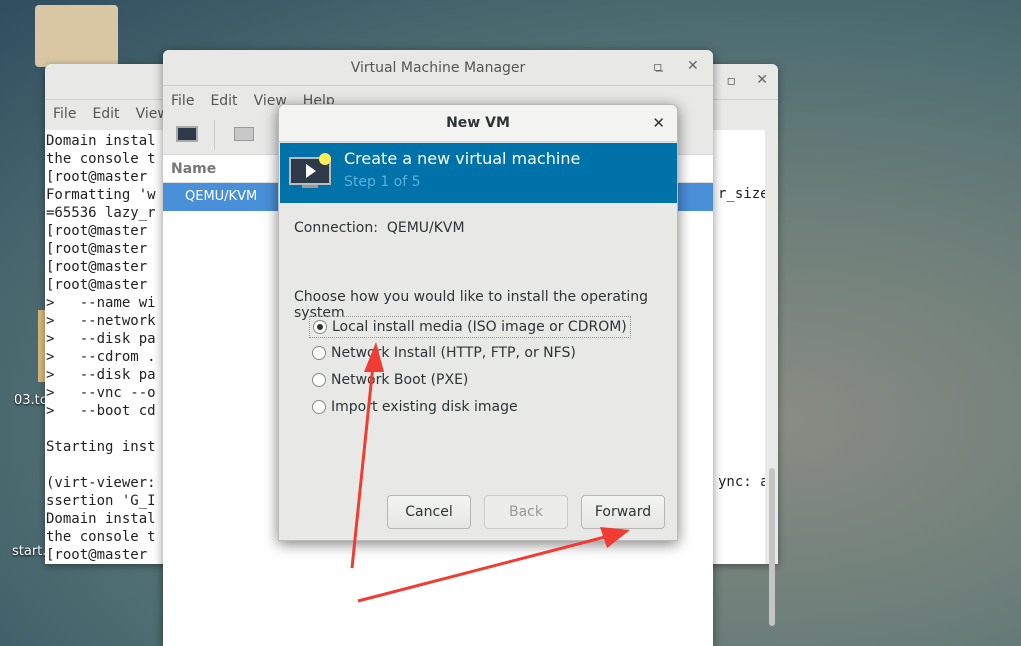 The height and width of the screenshot is (646, 1021). I want to click on red-arrow-to-local-media, so click(367, 455).